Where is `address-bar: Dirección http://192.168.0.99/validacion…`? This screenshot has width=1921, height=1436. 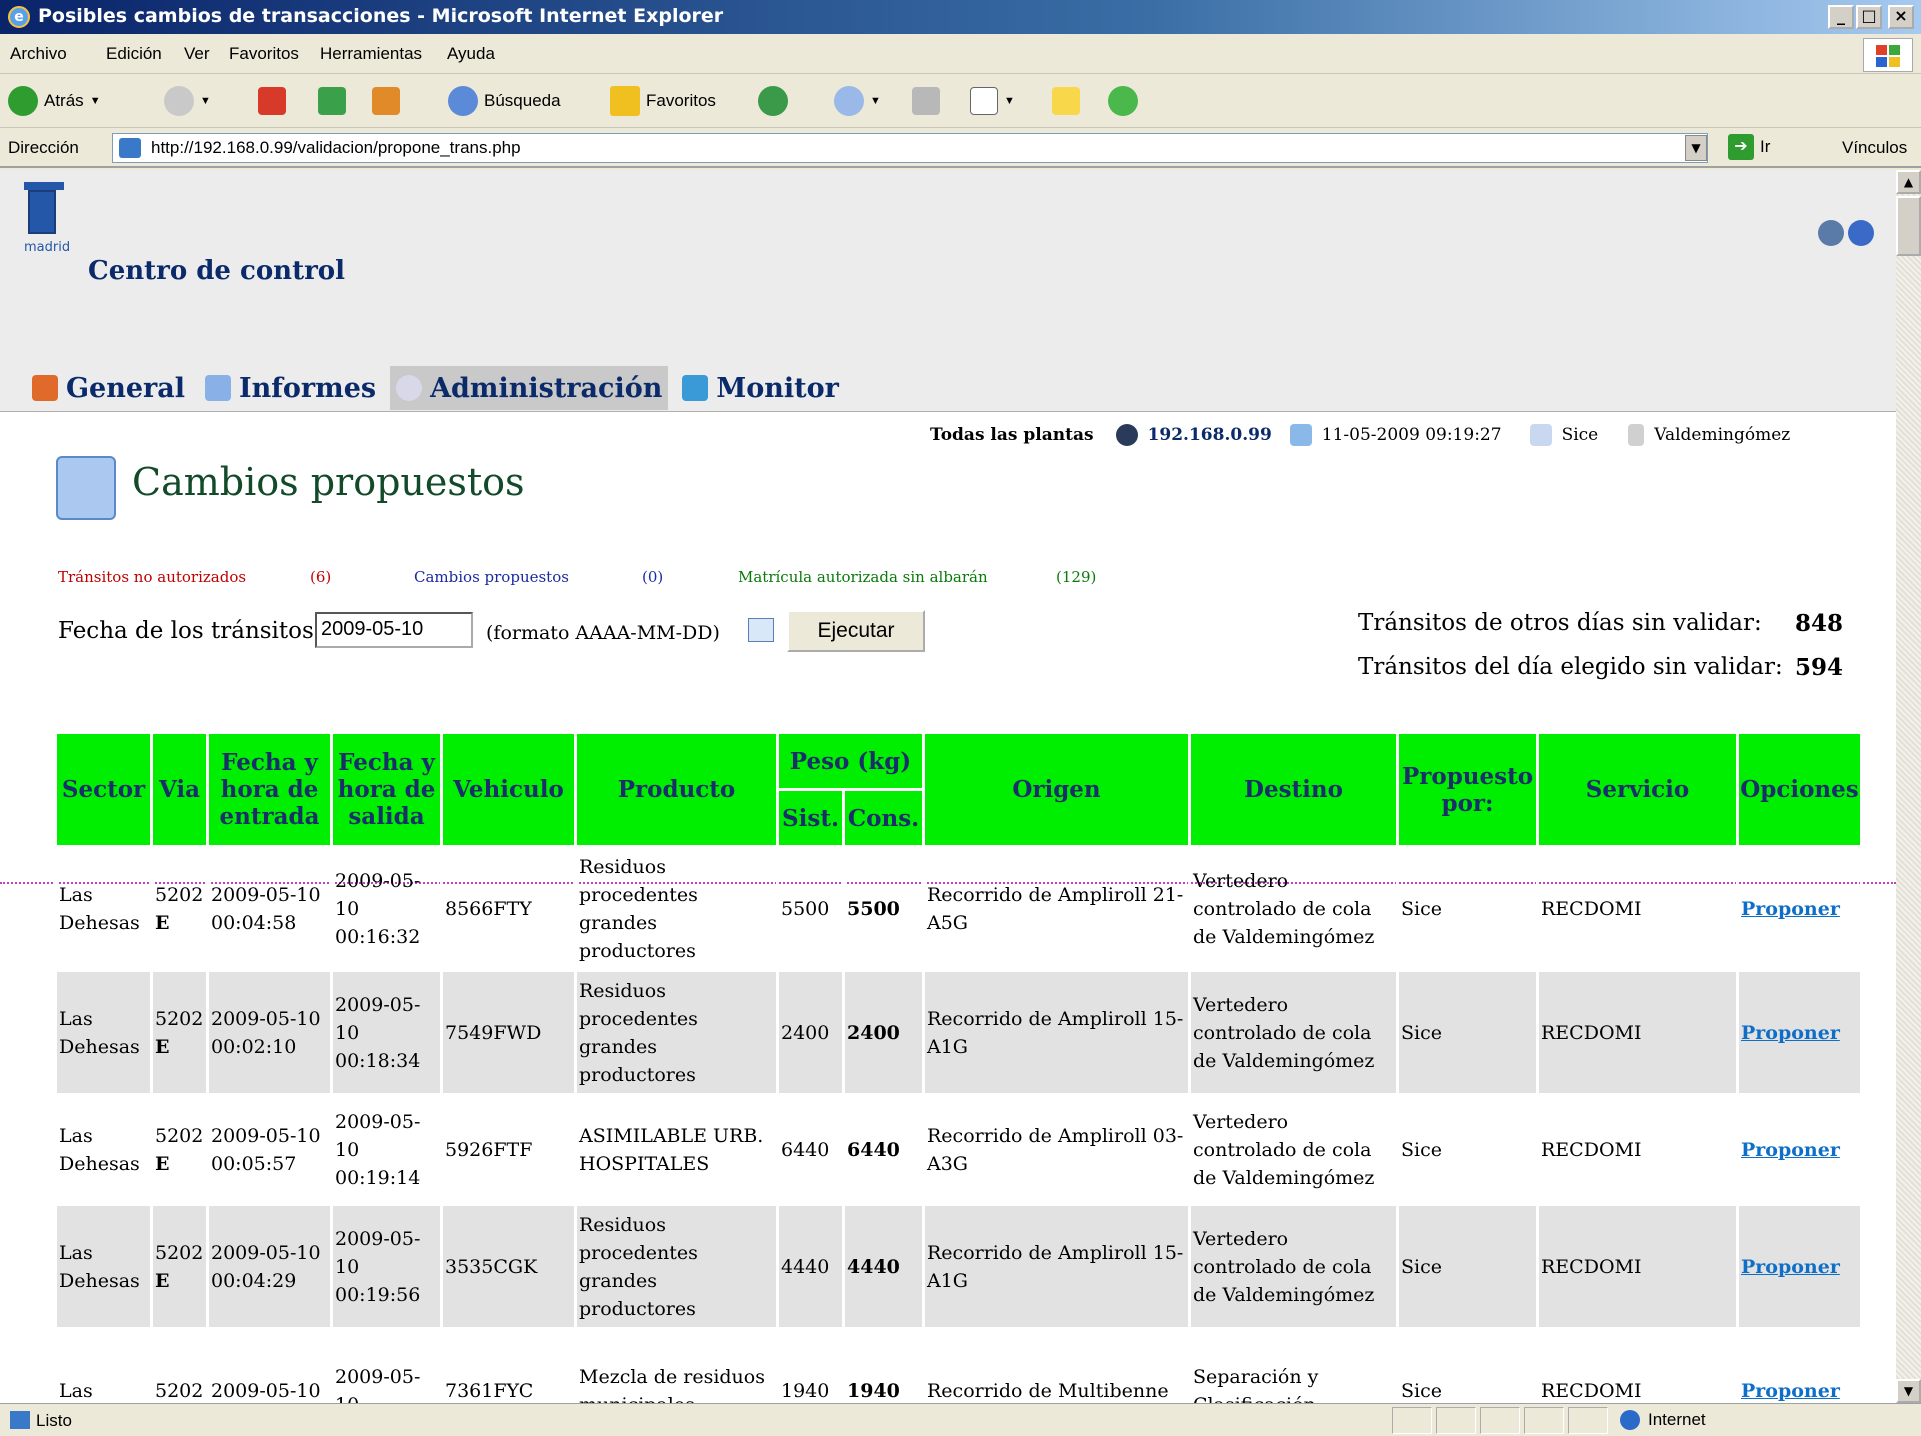 address-bar: Dirección http://192.168.0.99/validacion… is located at coordinates (960, 148).